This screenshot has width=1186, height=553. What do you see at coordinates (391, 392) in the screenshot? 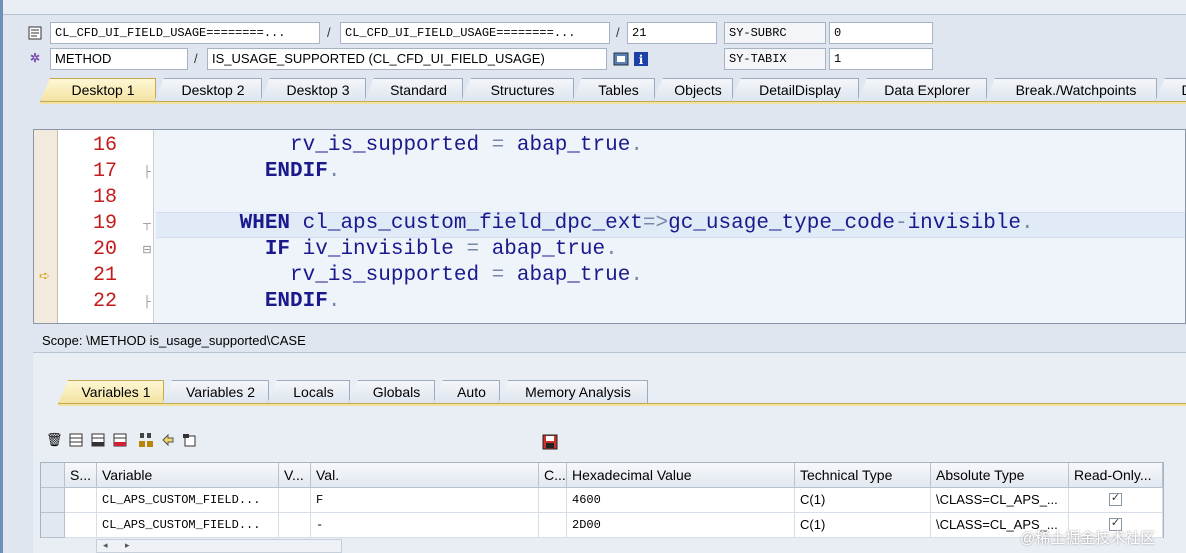
I see `tab-variables-4: Globals` at bounding box center [391, 392].